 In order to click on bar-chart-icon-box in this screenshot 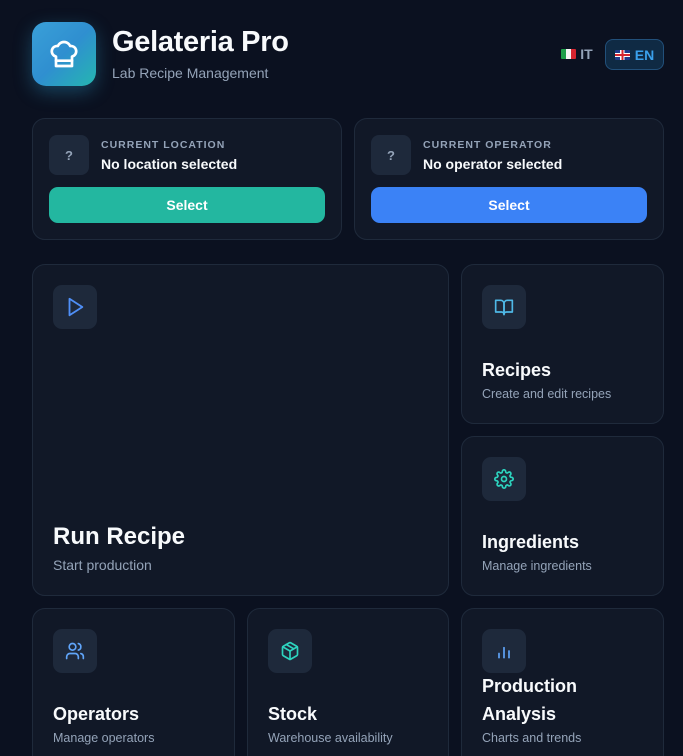, I will do `click(504, 651)`.